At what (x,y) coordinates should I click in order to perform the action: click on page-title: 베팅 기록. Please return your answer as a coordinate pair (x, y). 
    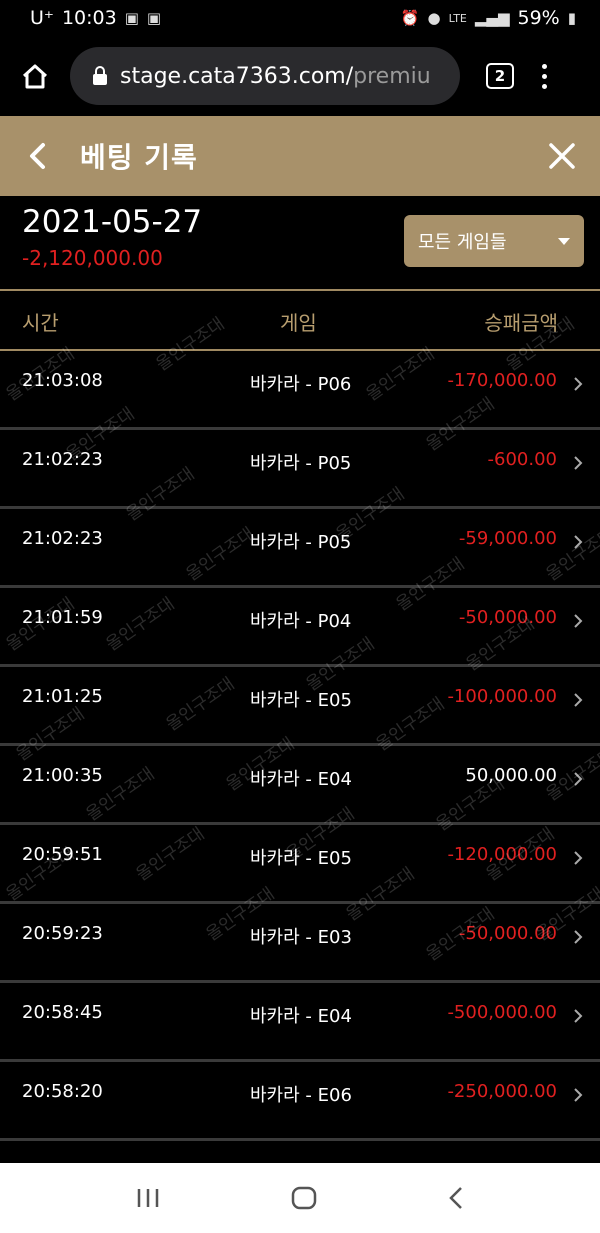
    Looking at the image, I should click on (139, 157).